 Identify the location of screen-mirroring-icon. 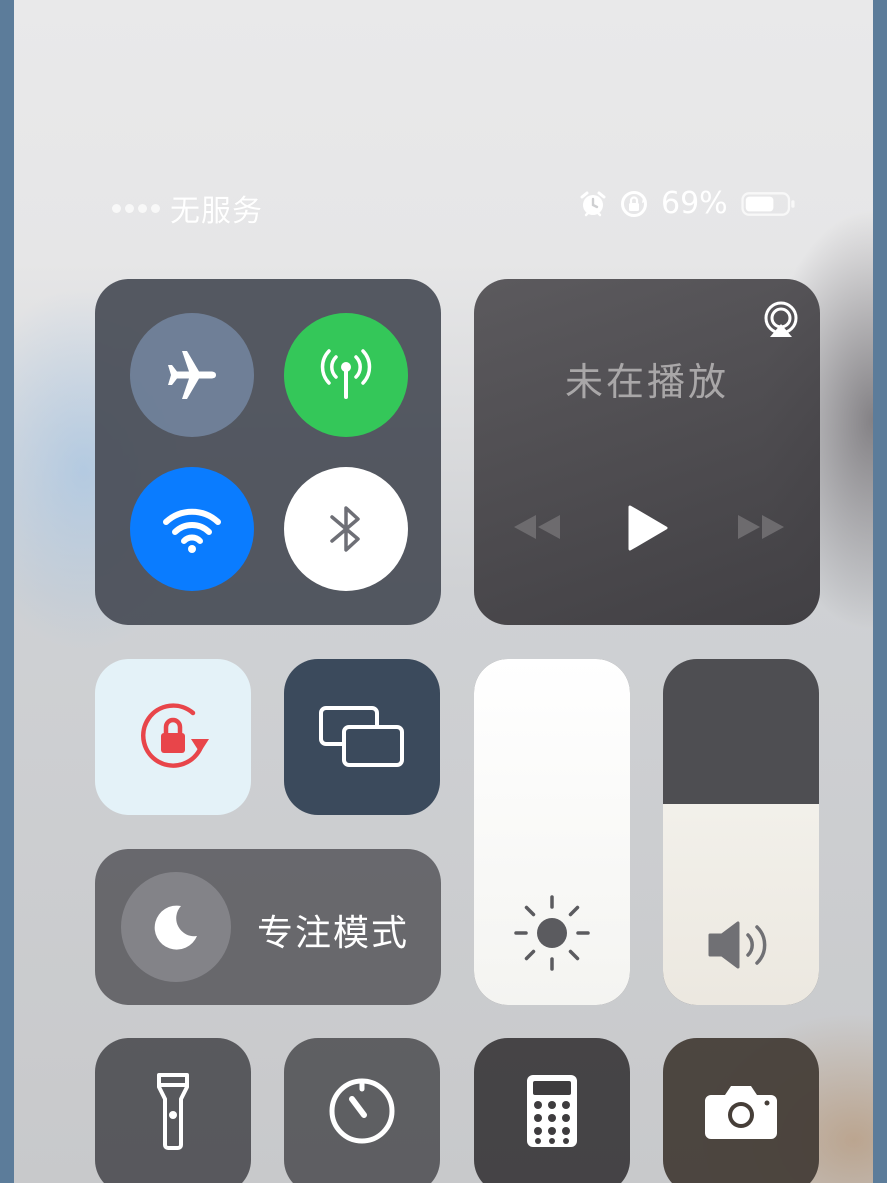
(361, 736).